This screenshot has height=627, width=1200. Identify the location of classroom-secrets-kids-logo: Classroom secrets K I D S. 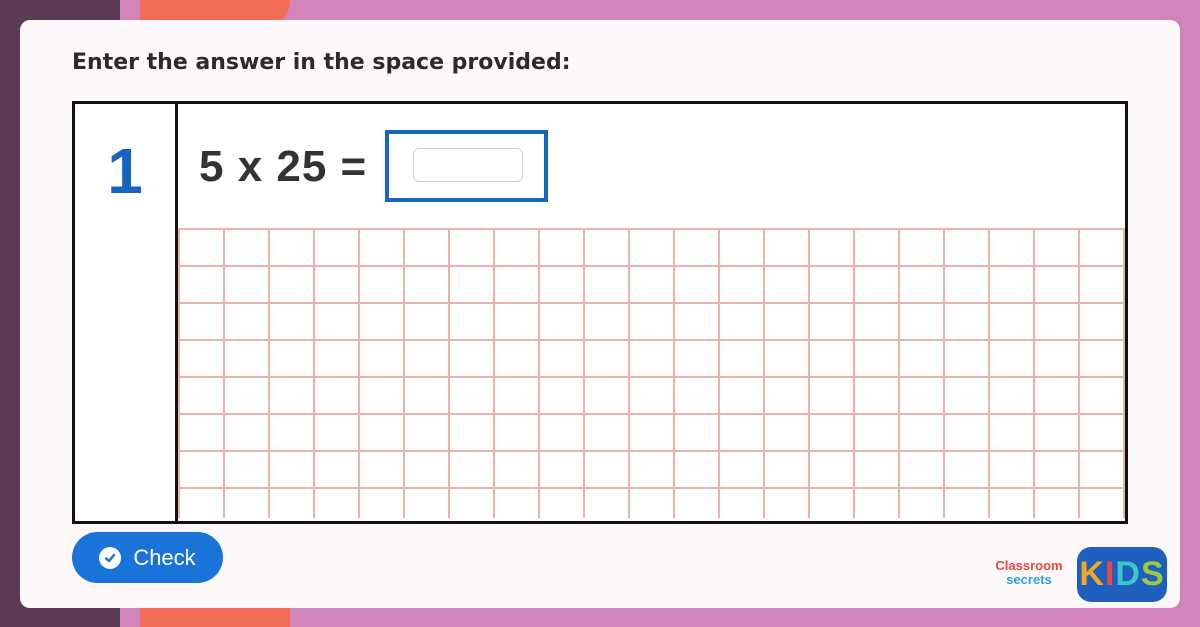
(1077, 574).